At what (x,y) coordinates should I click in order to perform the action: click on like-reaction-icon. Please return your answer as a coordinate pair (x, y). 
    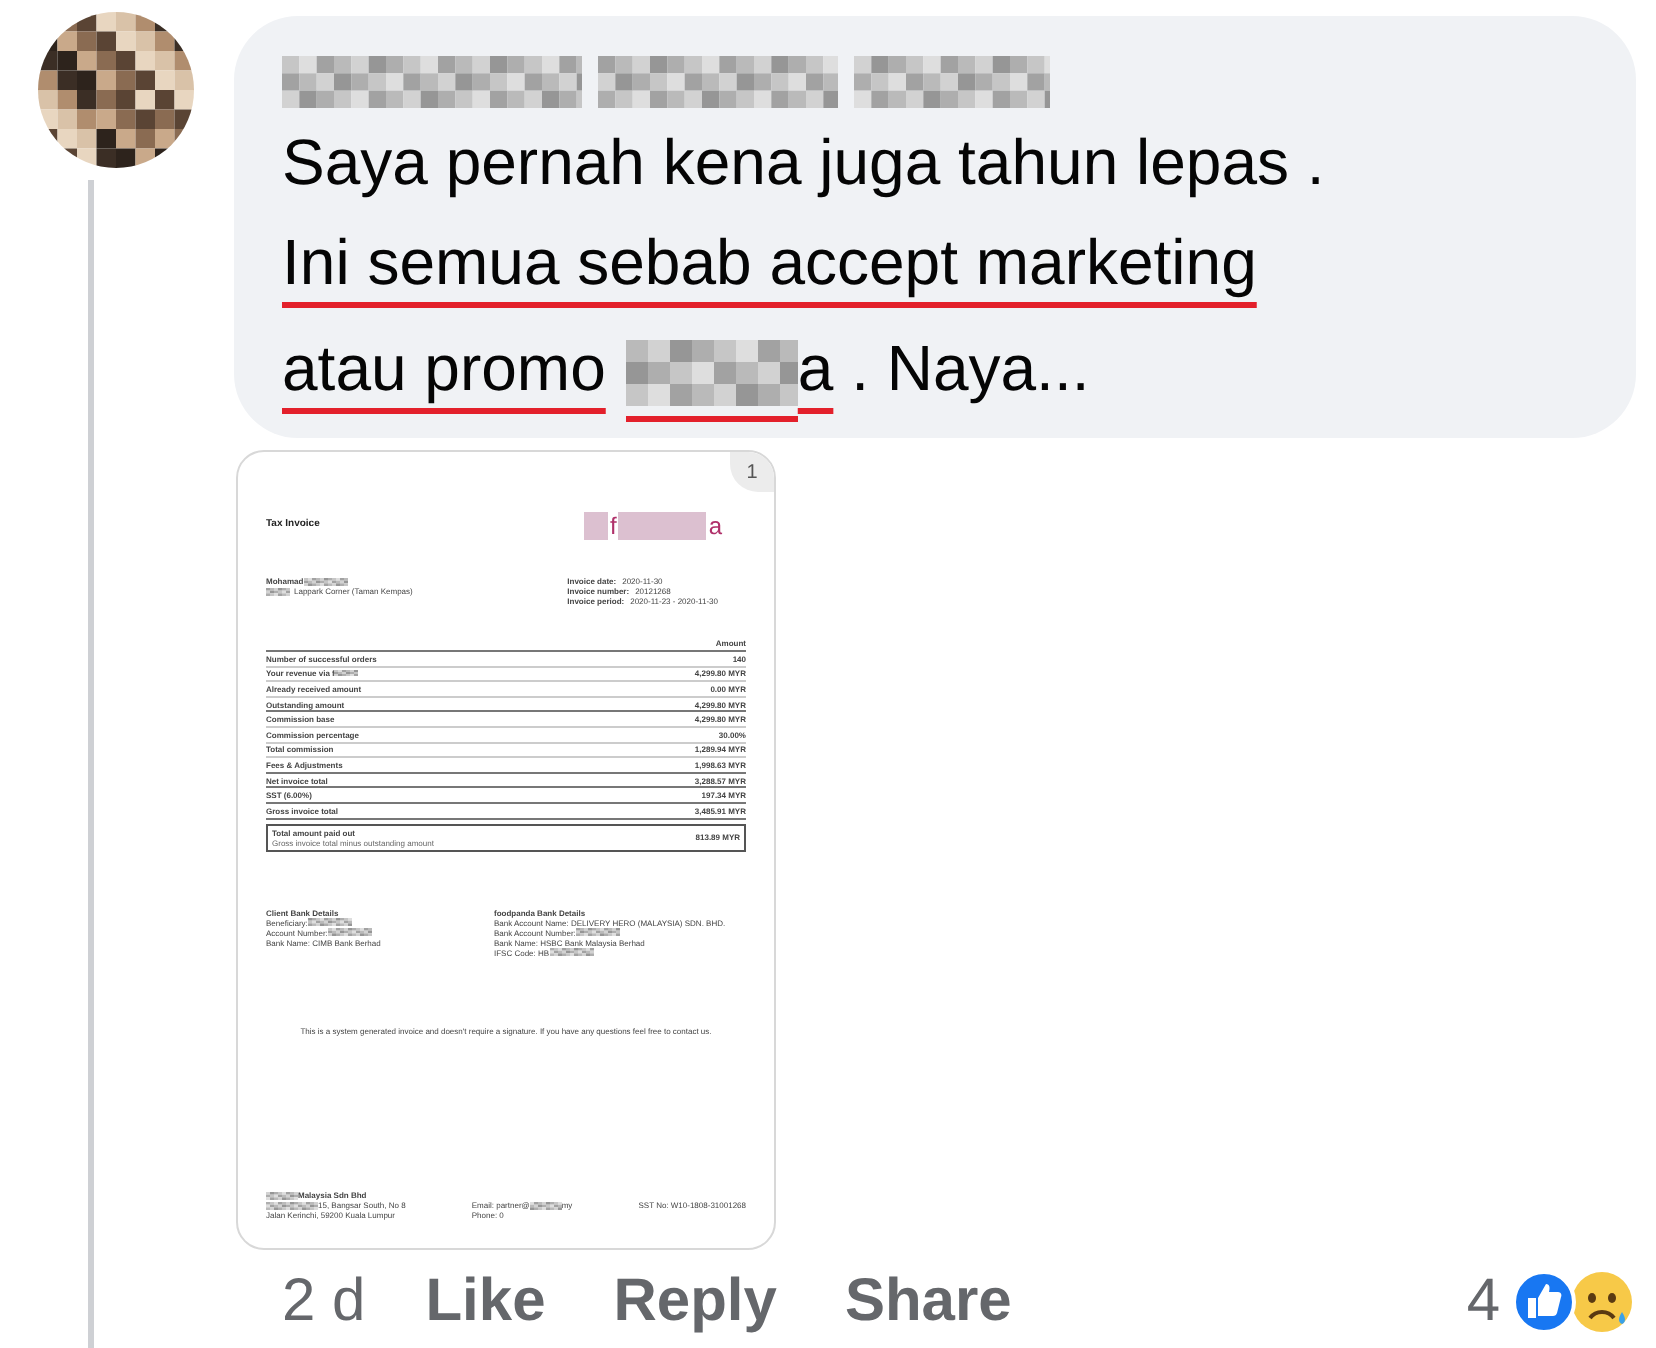
    Looking at the image, I should click on (1544, 1302).